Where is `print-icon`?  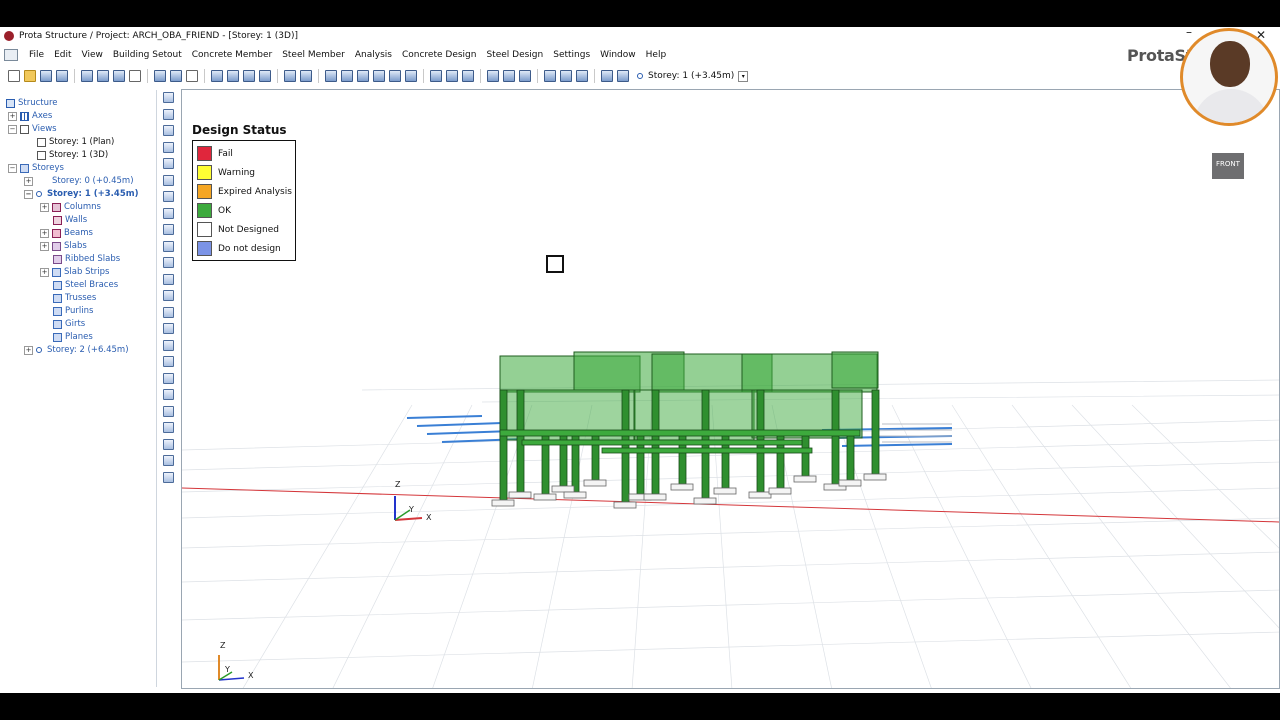 print-icon is located at coordinates (87, 76).